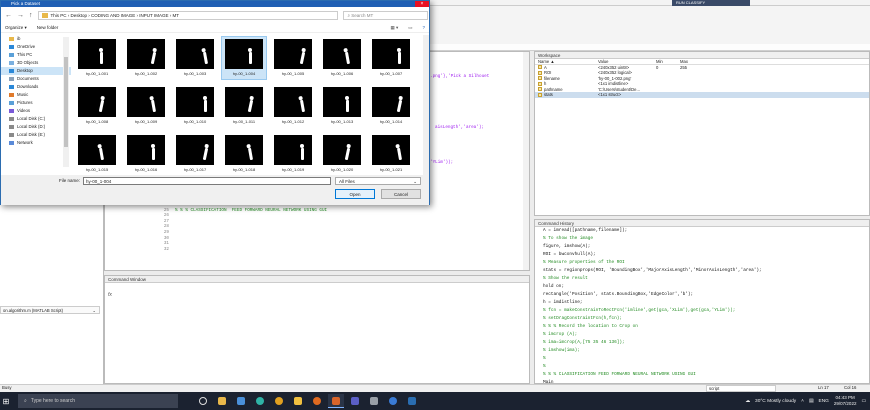 This screenshot has width=870, height=410. What do you see at coordinates (36, 63) in the screenshot?
I see `nav-item: 3D Objects` at bounding box center [36, 63].